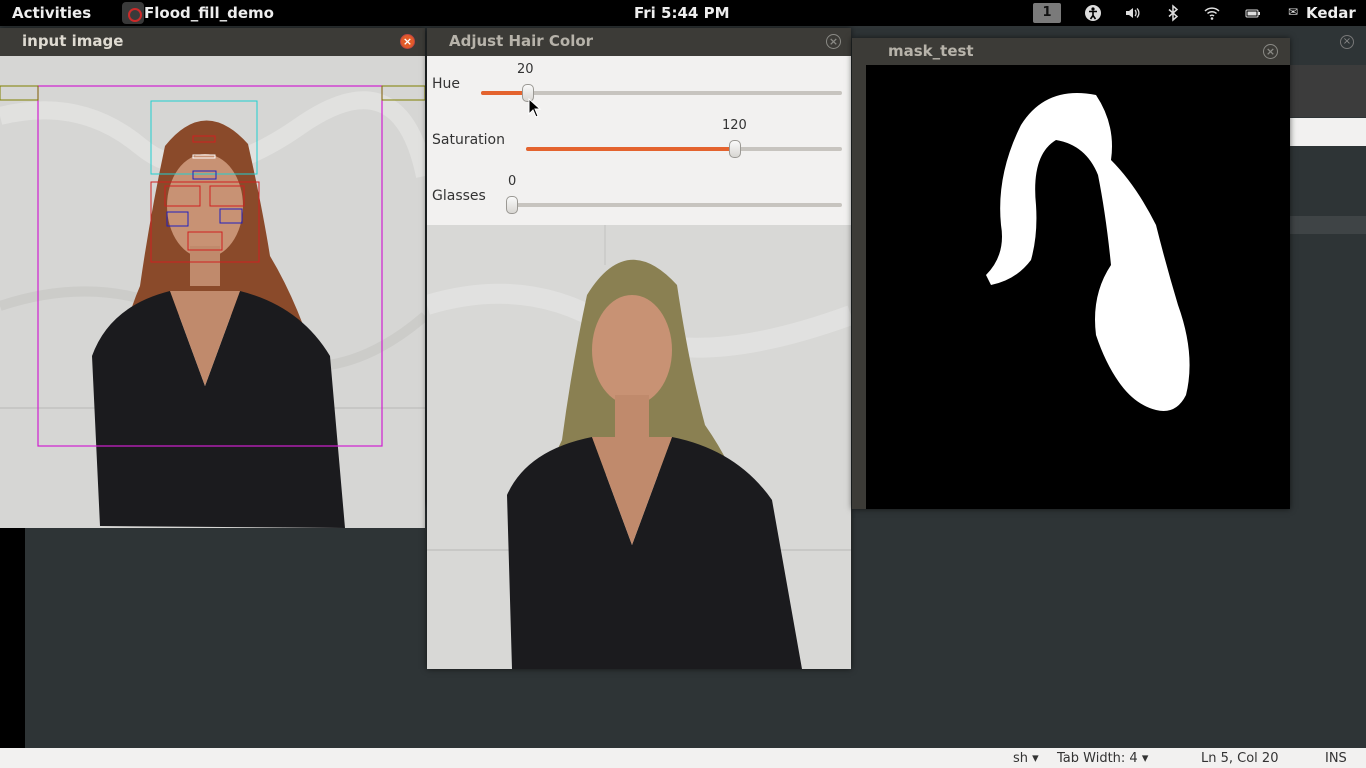  Describe the element at coordinates (535, 107) in the screenshot. I see `mouse-cursor-icon` at that location.